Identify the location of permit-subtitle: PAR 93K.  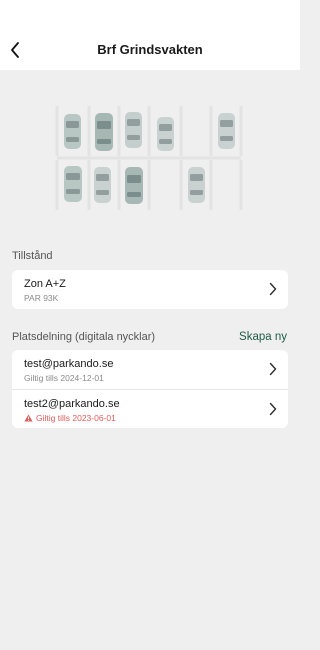
(41, 298).